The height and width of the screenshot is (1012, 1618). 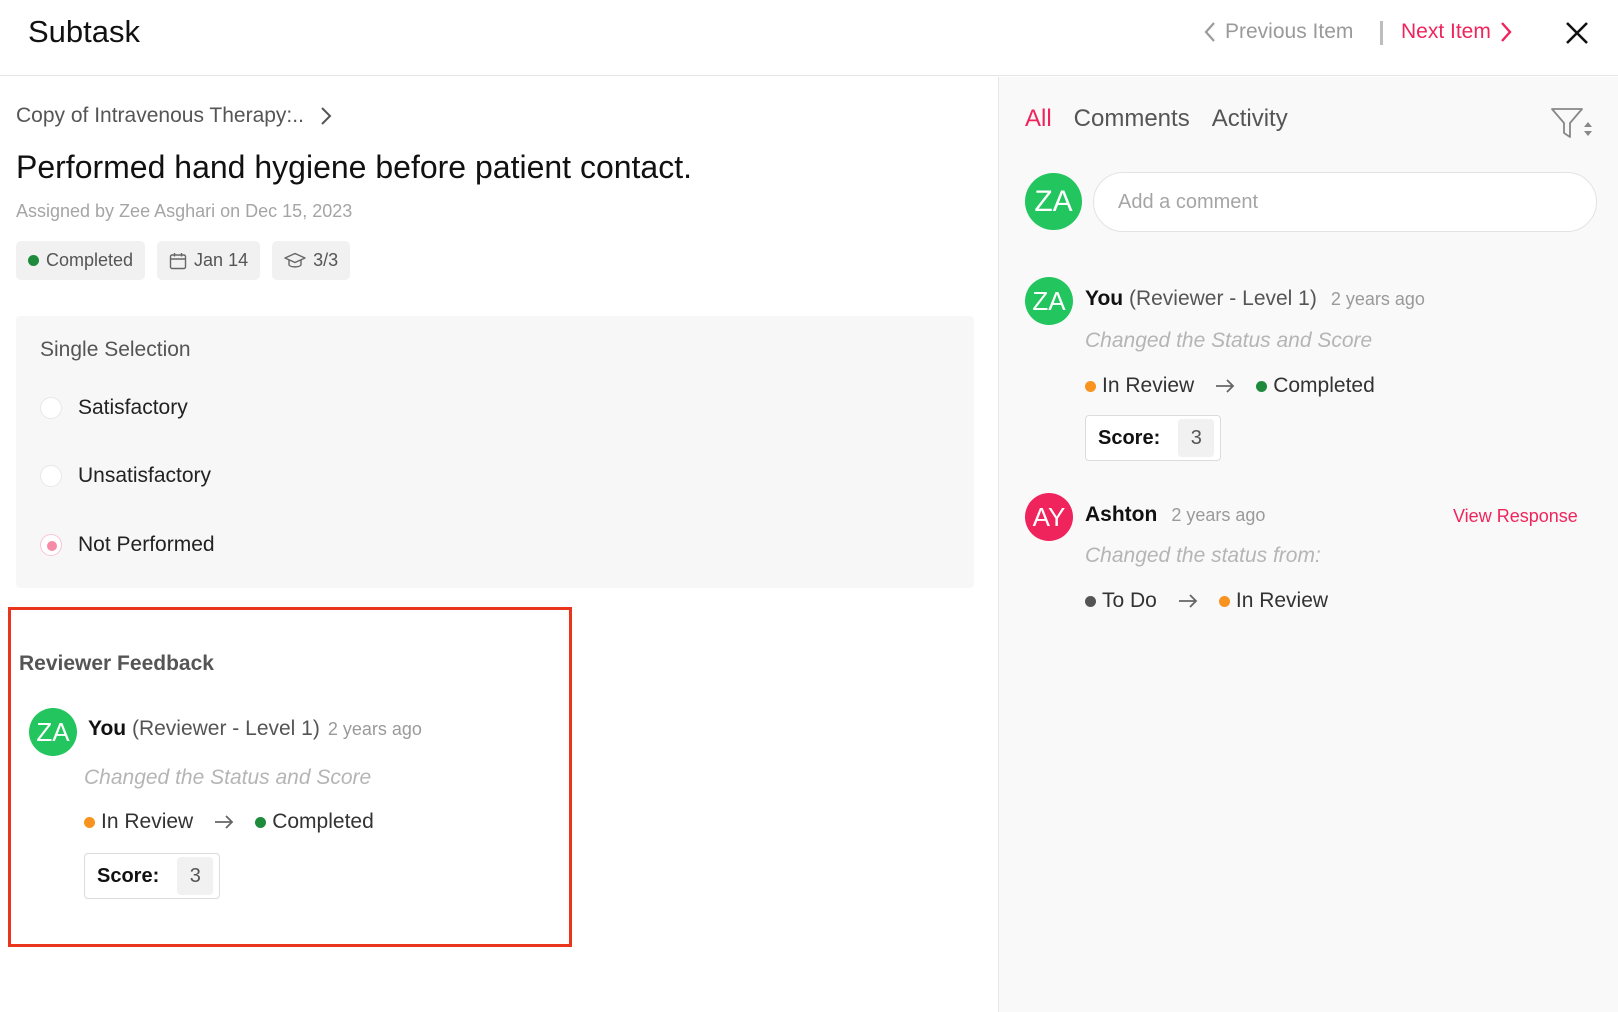 I want to click on score-badge: 3/3, so click(x=311, y=260).